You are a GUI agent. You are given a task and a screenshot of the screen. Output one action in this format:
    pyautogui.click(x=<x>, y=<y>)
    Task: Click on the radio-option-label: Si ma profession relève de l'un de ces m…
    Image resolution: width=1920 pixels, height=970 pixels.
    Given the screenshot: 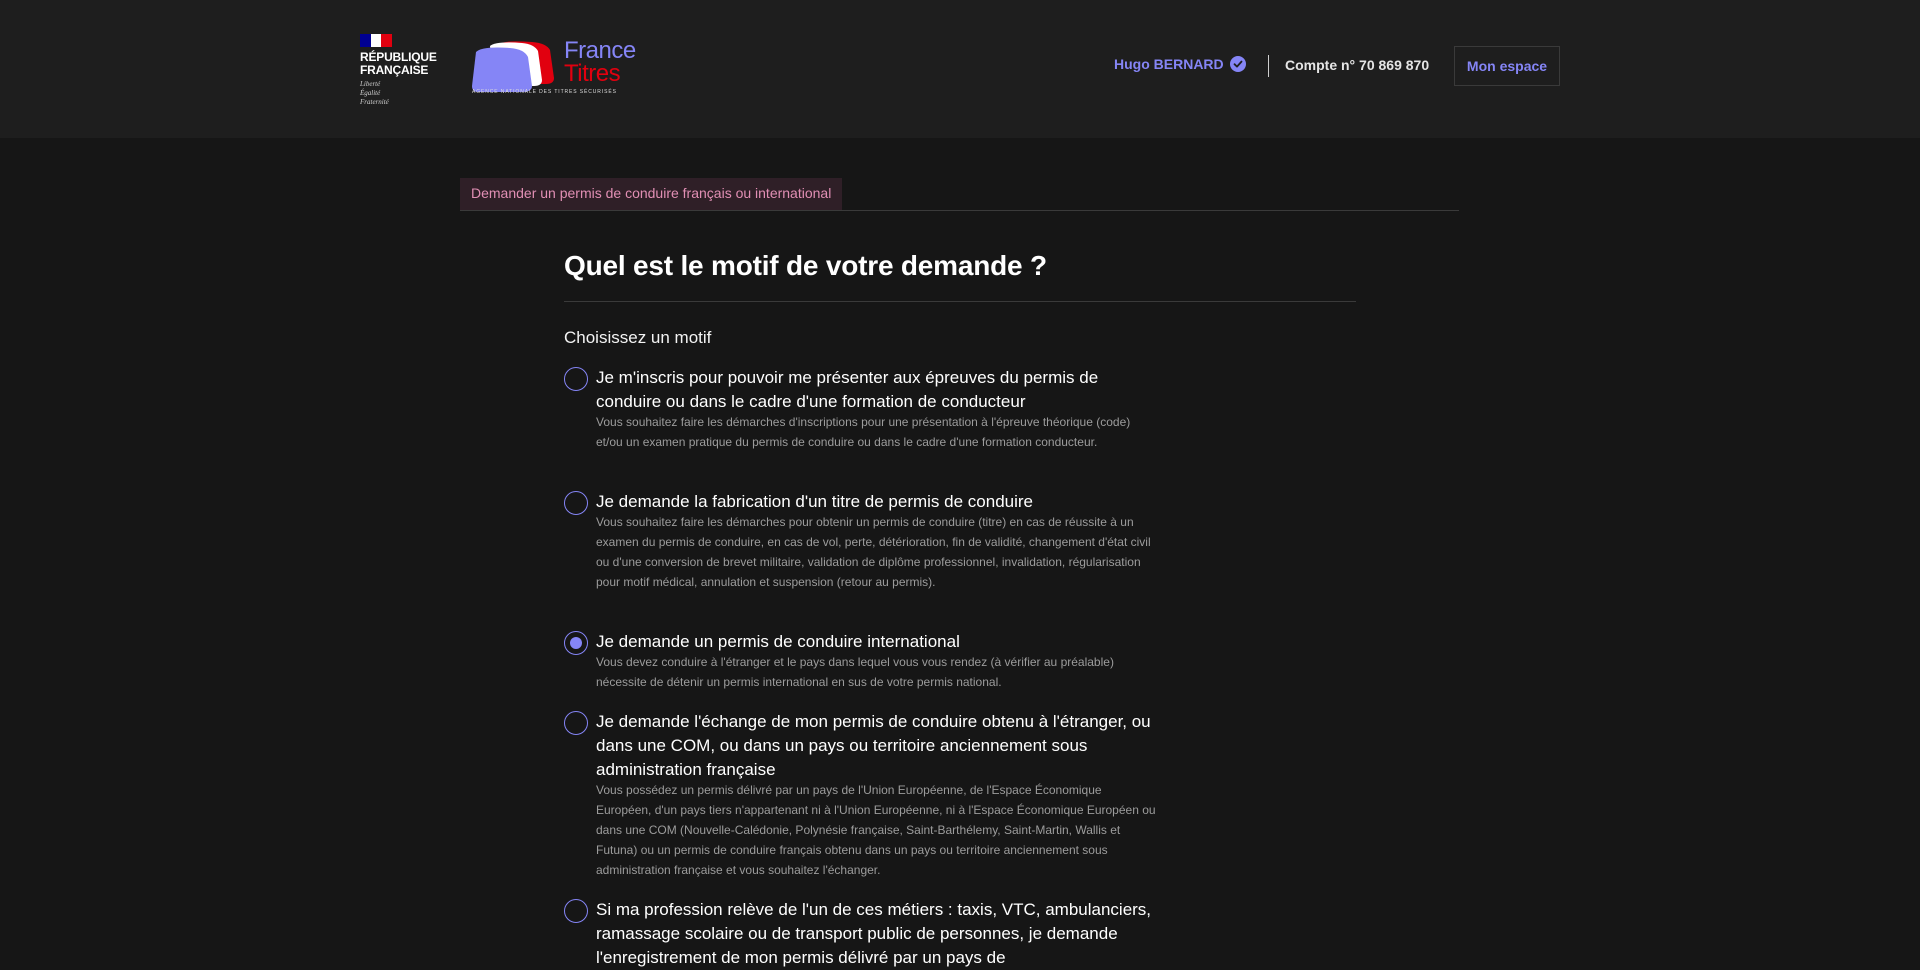 What is the action you would take?
    pyautogui.click(x=876, y=934)
    